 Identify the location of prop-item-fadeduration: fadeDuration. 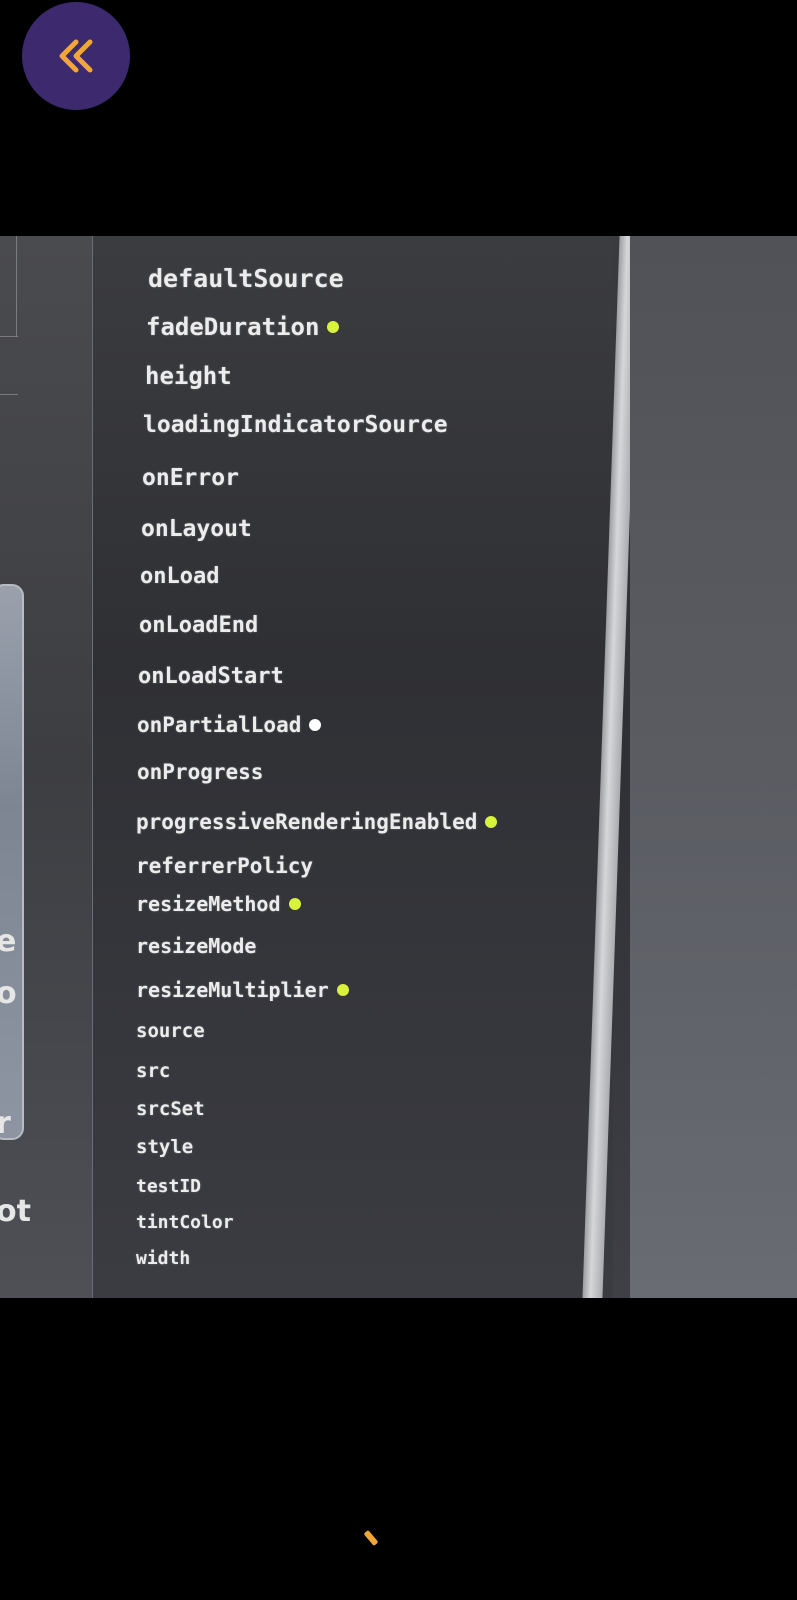
(243, 327).